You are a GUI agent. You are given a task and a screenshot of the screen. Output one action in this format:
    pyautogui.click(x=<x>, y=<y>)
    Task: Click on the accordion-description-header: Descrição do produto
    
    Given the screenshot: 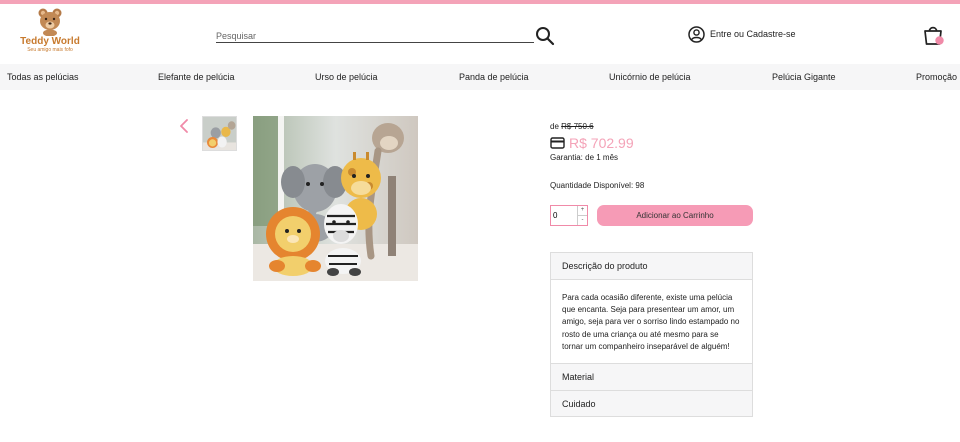 What is the action you would take?
    pyautogui.click(x=651, y=266)
    